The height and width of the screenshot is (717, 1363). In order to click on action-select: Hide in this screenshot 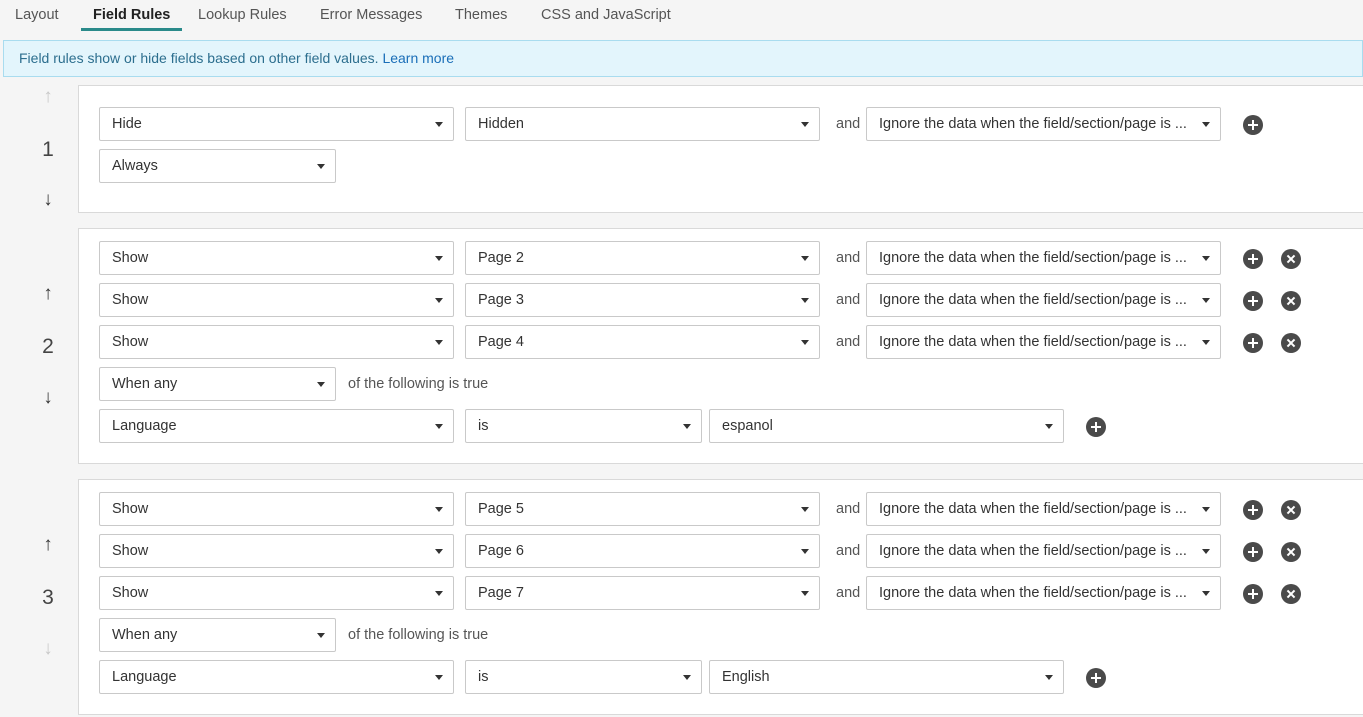, I will do `click(276, 124)`.